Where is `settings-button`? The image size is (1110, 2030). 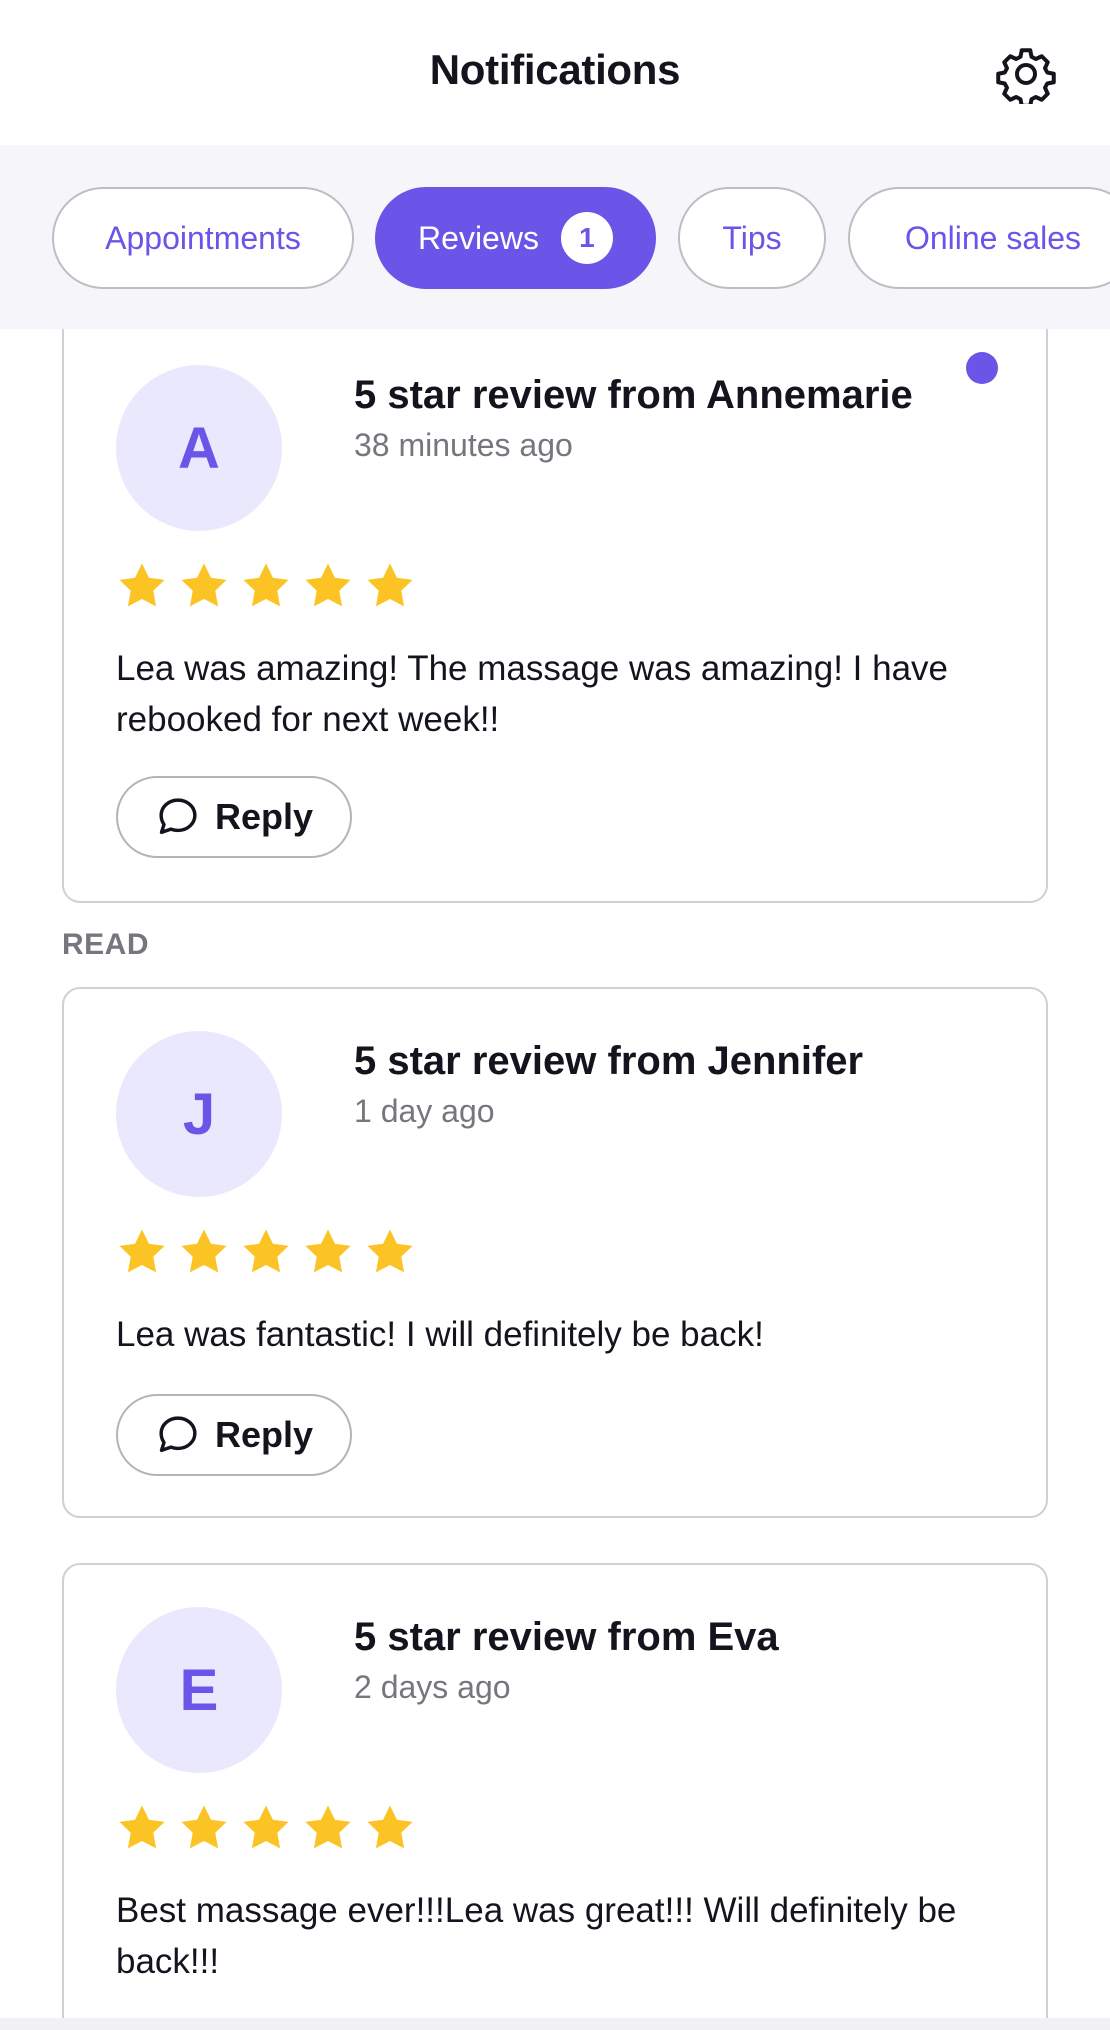
settings-button is located at coordinates (1026, 76).